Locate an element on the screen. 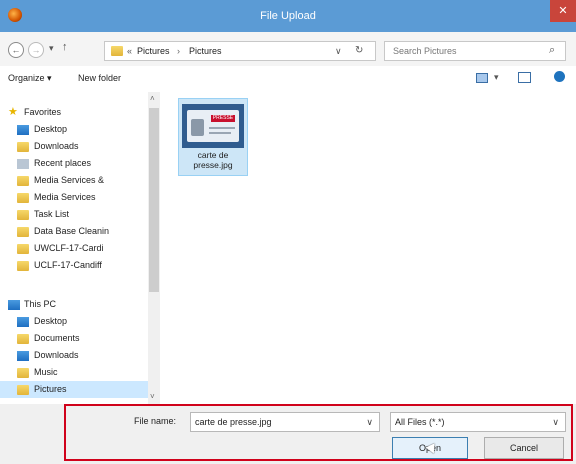  nav-favorites-header: ★ Favorites is located at coordinates (74, 112).